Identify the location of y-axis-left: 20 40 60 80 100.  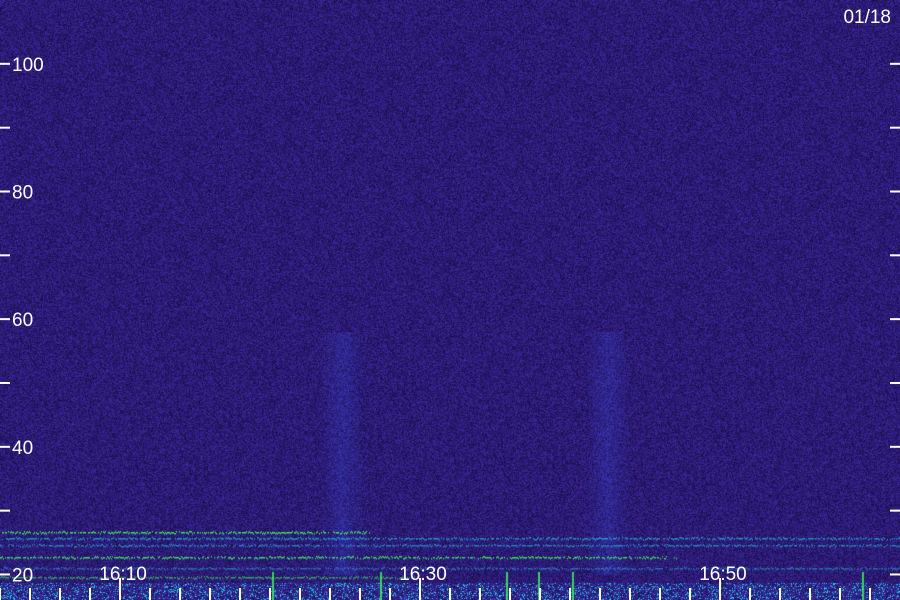
(22, 320).